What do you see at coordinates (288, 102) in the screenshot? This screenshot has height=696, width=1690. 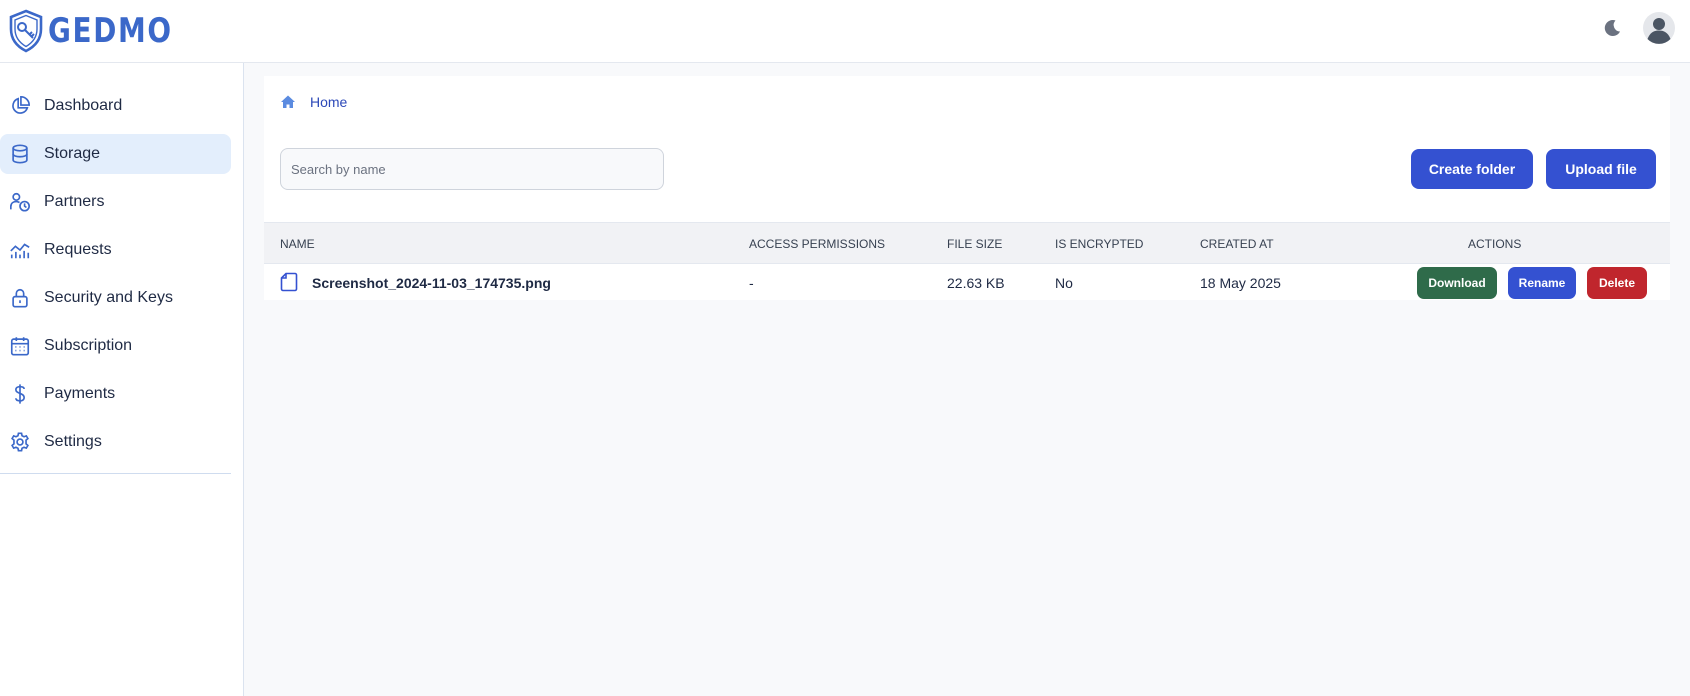 I see `home-icon` at bounding box center [288, 102].